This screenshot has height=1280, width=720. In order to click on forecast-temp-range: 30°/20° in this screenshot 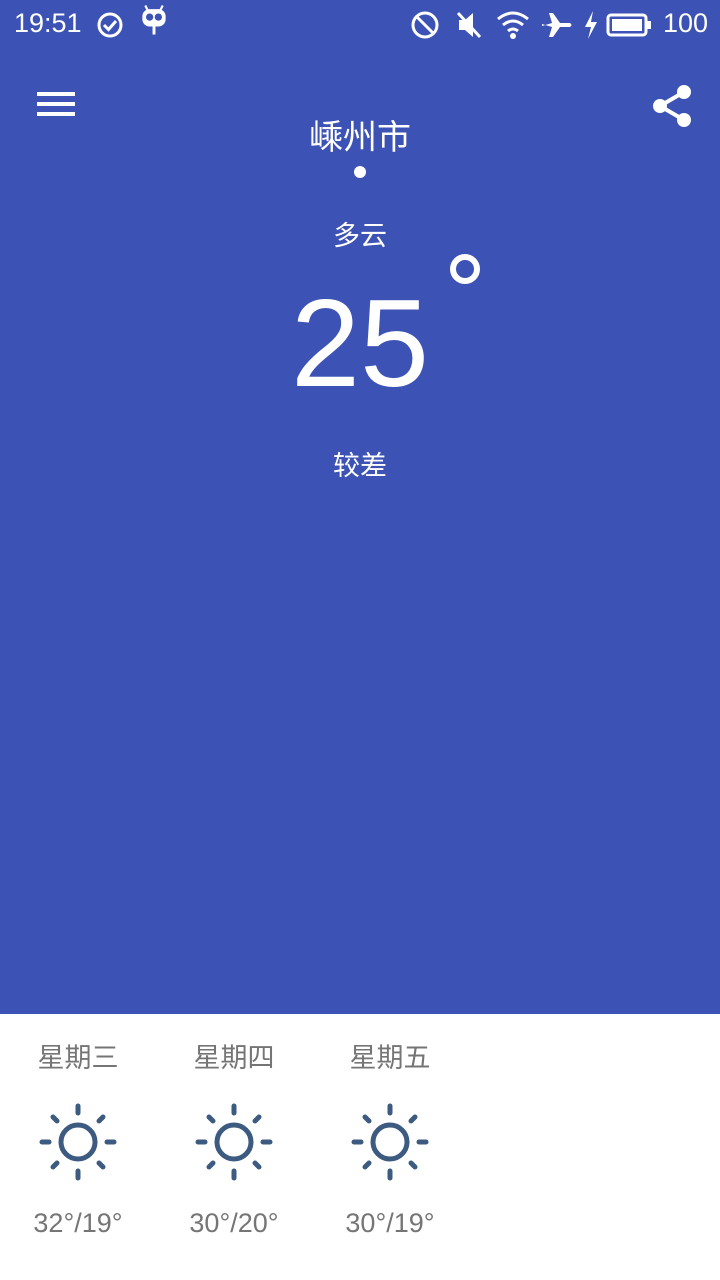, I will do `click(234, 1223)`.